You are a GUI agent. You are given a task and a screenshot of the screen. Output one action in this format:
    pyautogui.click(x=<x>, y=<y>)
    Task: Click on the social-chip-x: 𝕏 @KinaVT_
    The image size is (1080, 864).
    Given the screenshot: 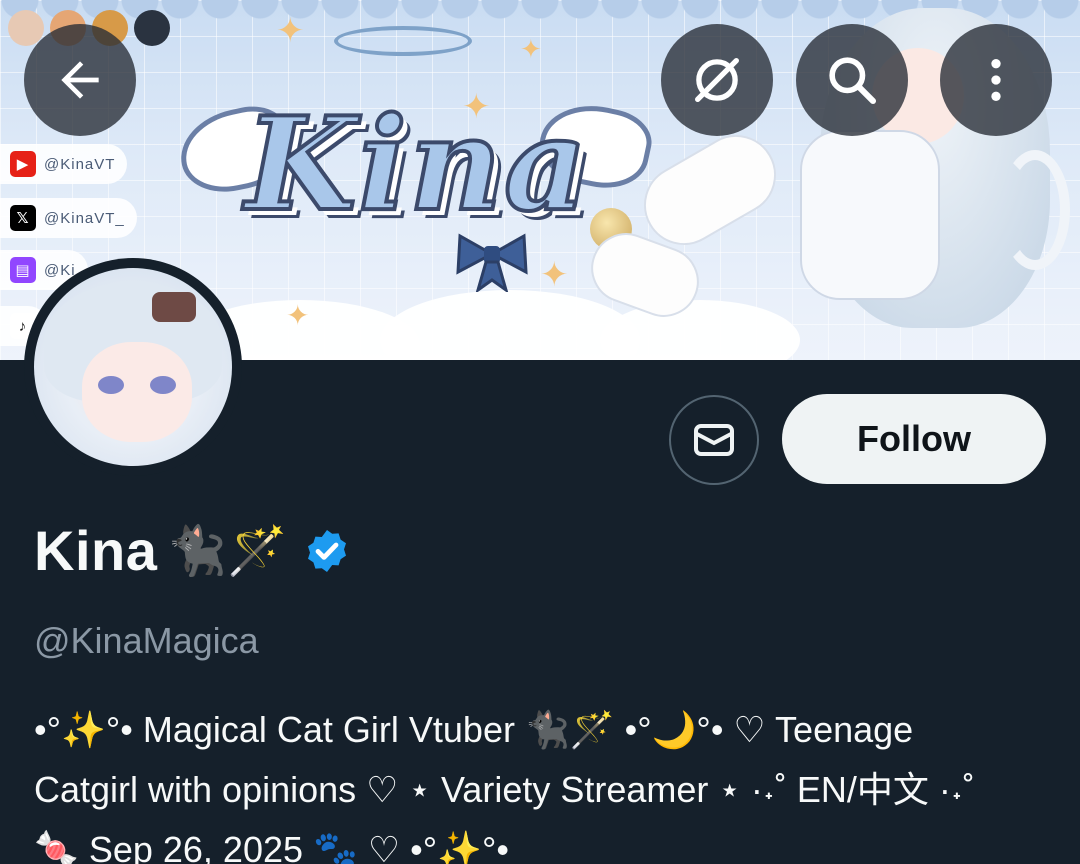 What is the action you would take?
    pyautogui.click(x=68, y=218)
    